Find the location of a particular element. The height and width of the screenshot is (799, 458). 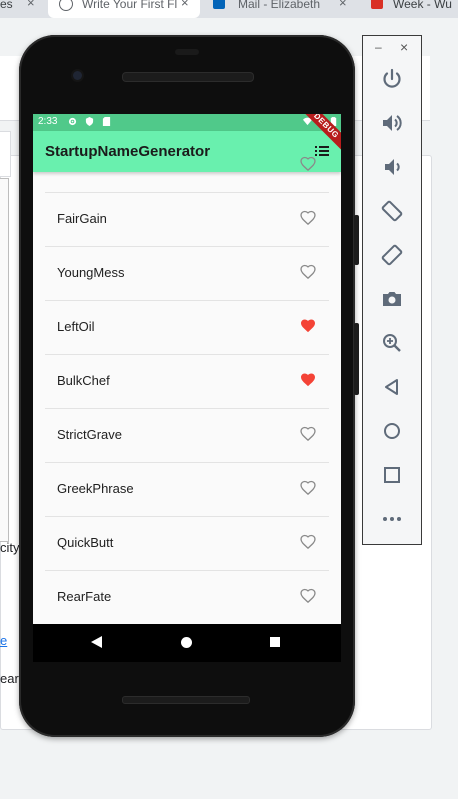

startup-name: FairGain is located at coordinates (82, 218).